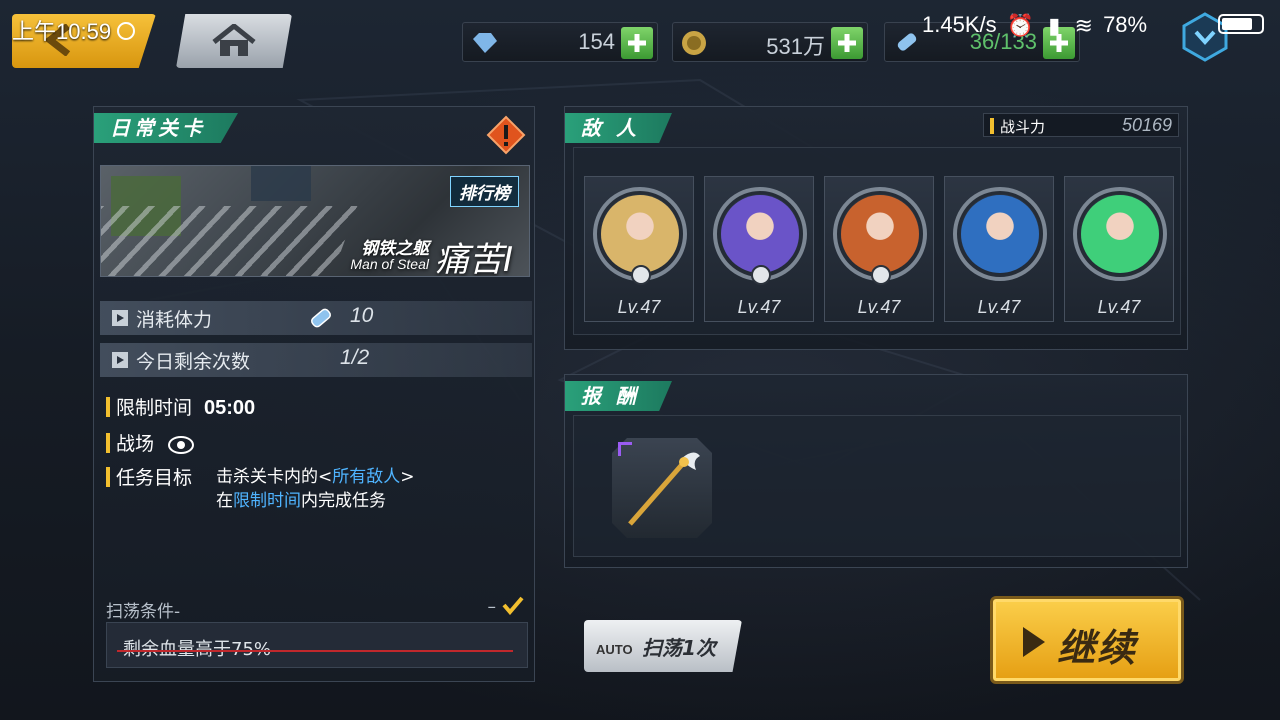 Image resolution: width=1280 pixels, height=720 pixels. What do you see at coordinates (618, 396) in the screenshot?
I see `reward-tag: 报 酬` at bounding box center [618, 396].